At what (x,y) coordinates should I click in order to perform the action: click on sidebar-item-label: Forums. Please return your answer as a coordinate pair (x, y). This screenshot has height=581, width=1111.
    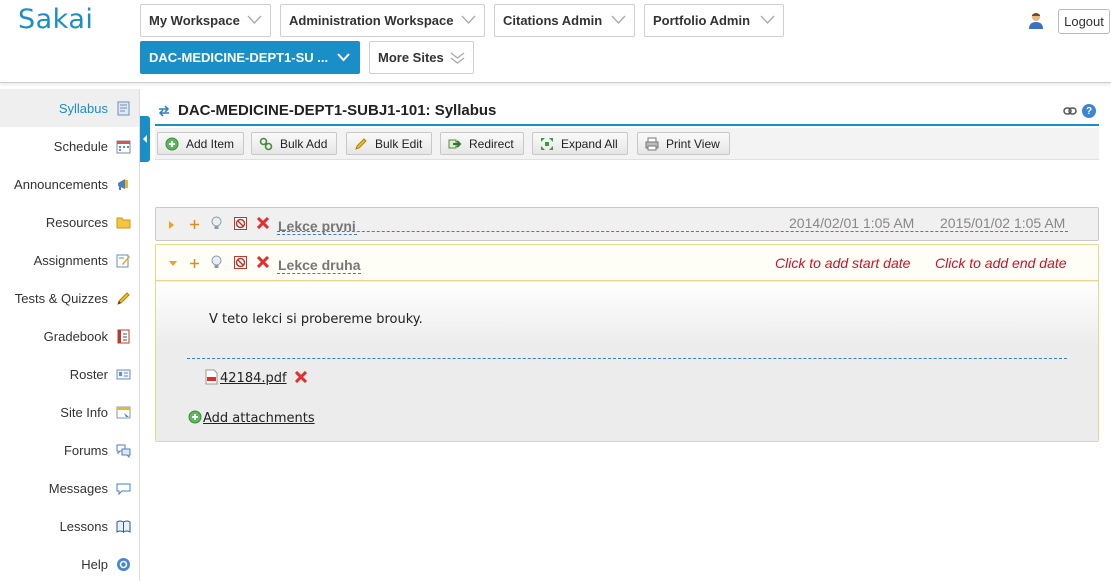
    Looking at the image, I should click on (85, 450).